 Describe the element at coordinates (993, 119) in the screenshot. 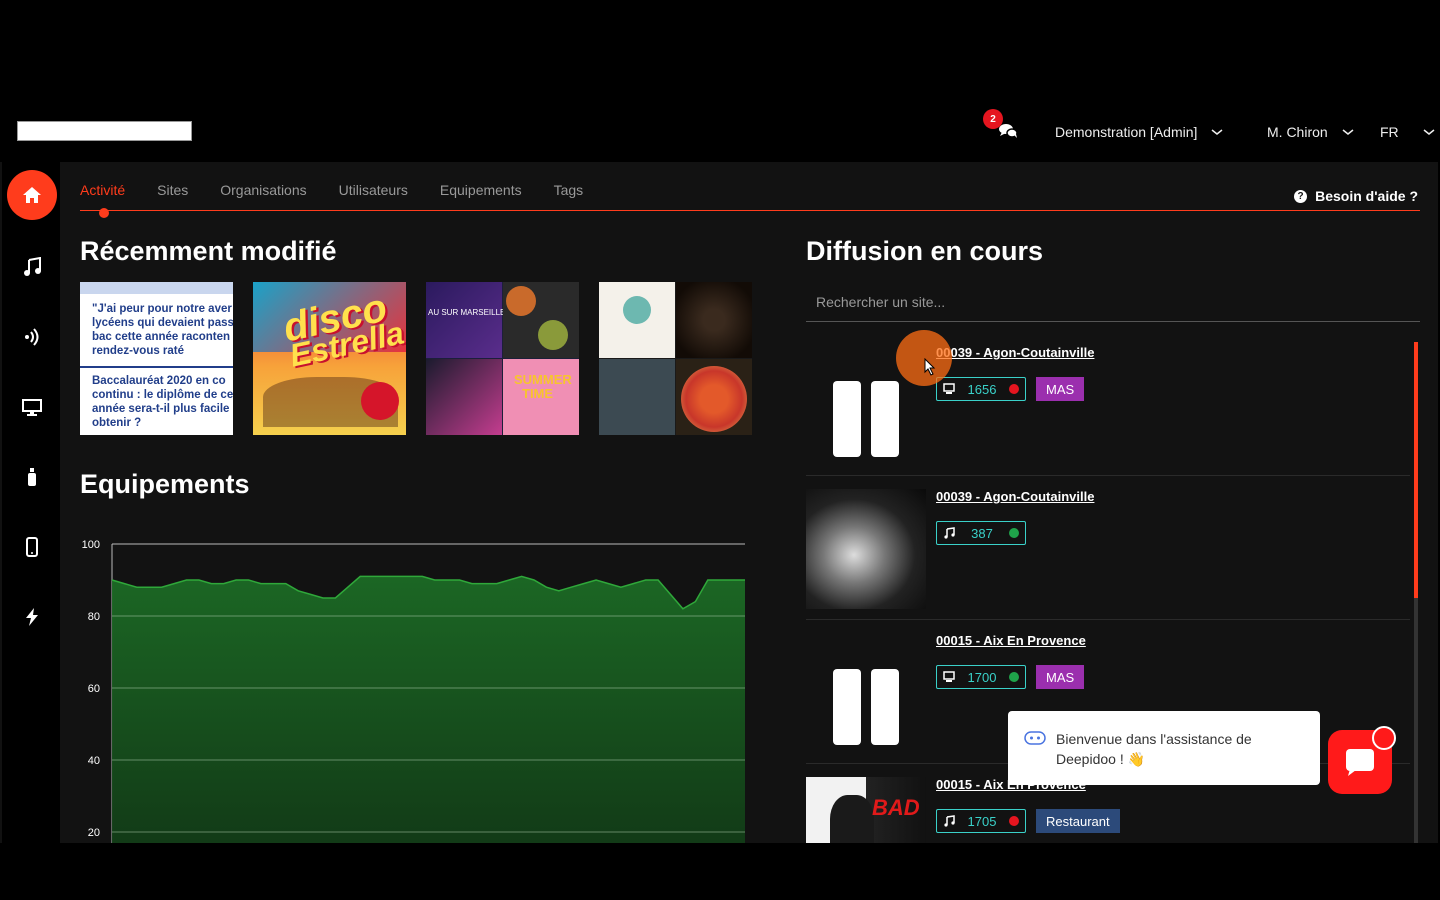

I see `notification-badge: 2` at that location.